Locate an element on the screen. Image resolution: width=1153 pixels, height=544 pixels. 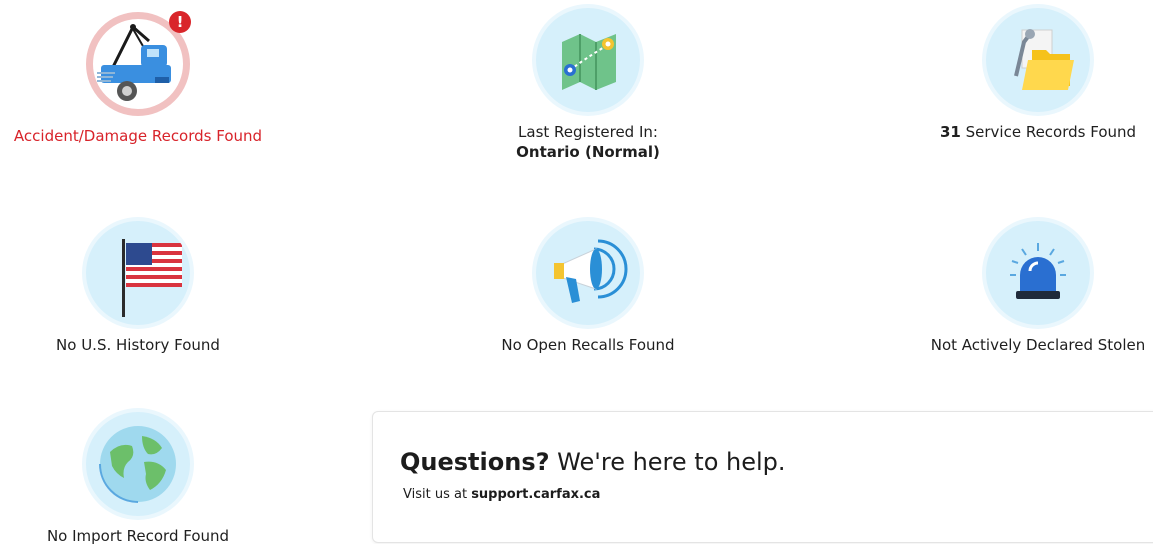
siren-icon is located at coordinates (1038, 271).